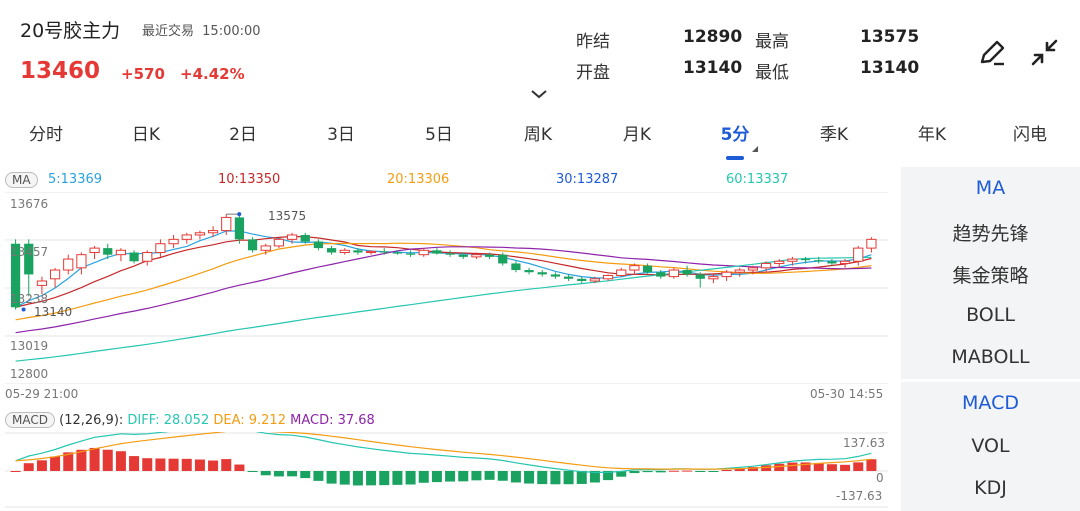 The image size is (1080, 511). What do you see at coordinates (243, 132) in the screenshot?
I see `tab-2day: 2日` at bounding box center [243, 132].